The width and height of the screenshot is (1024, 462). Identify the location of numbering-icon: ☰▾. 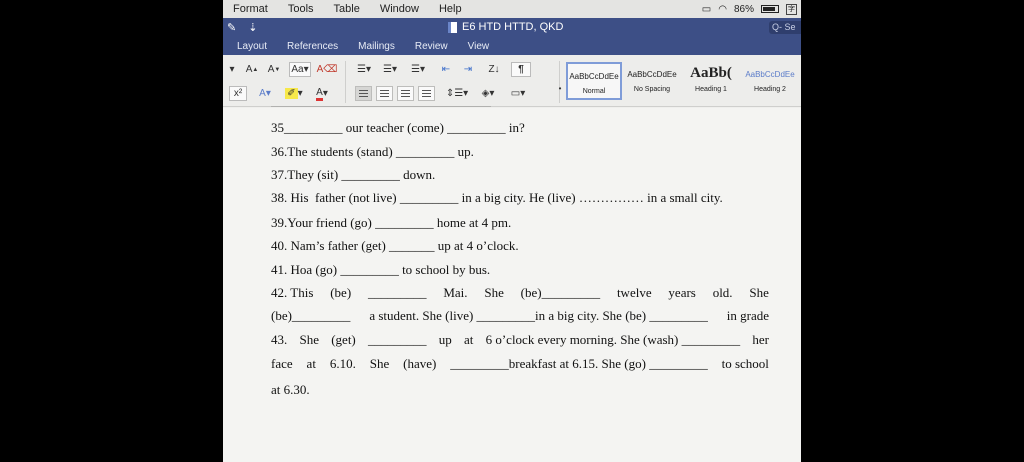
(390, 69).